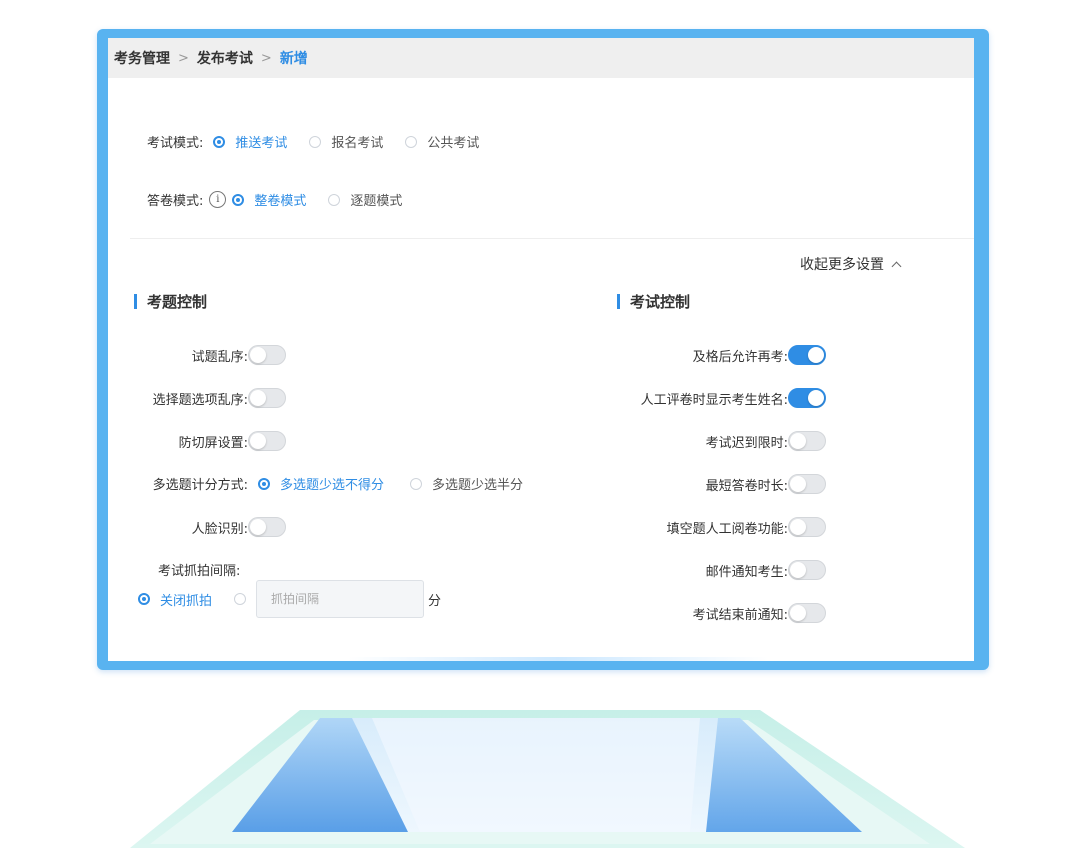  I want to click on breadcrumb-publish-exam: 发布考试, so click(225, 58).